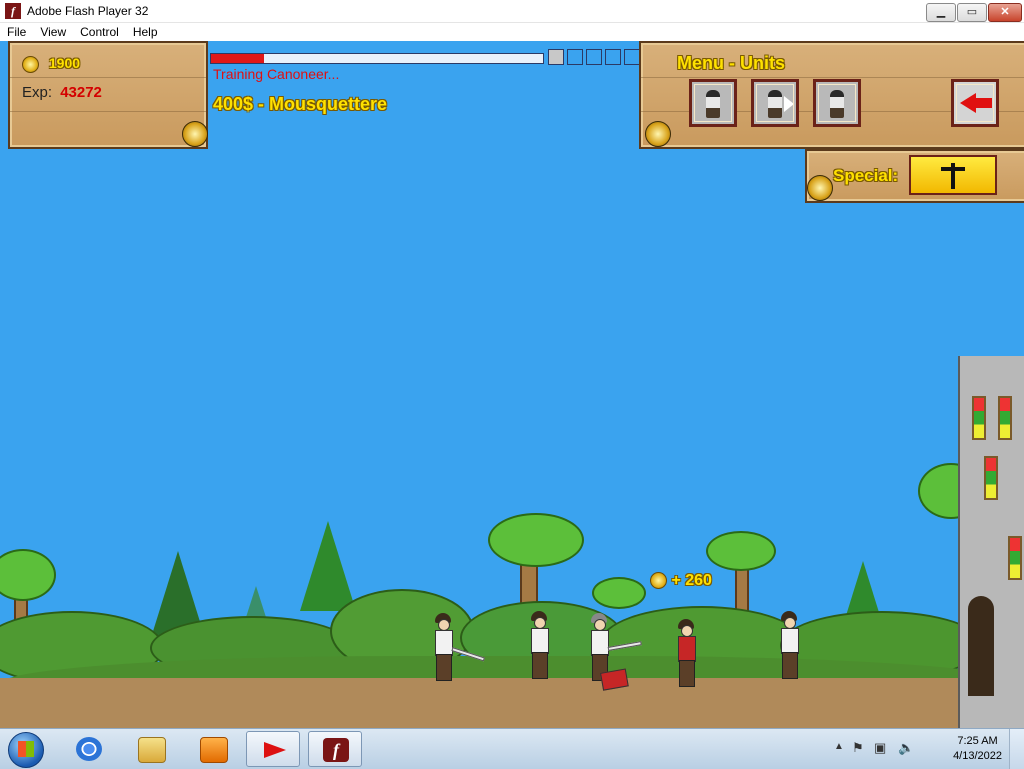 Image resolution: width=1024 pixels, height=769 pixels. I want to click on canoneer-icon, so click(837, 104).